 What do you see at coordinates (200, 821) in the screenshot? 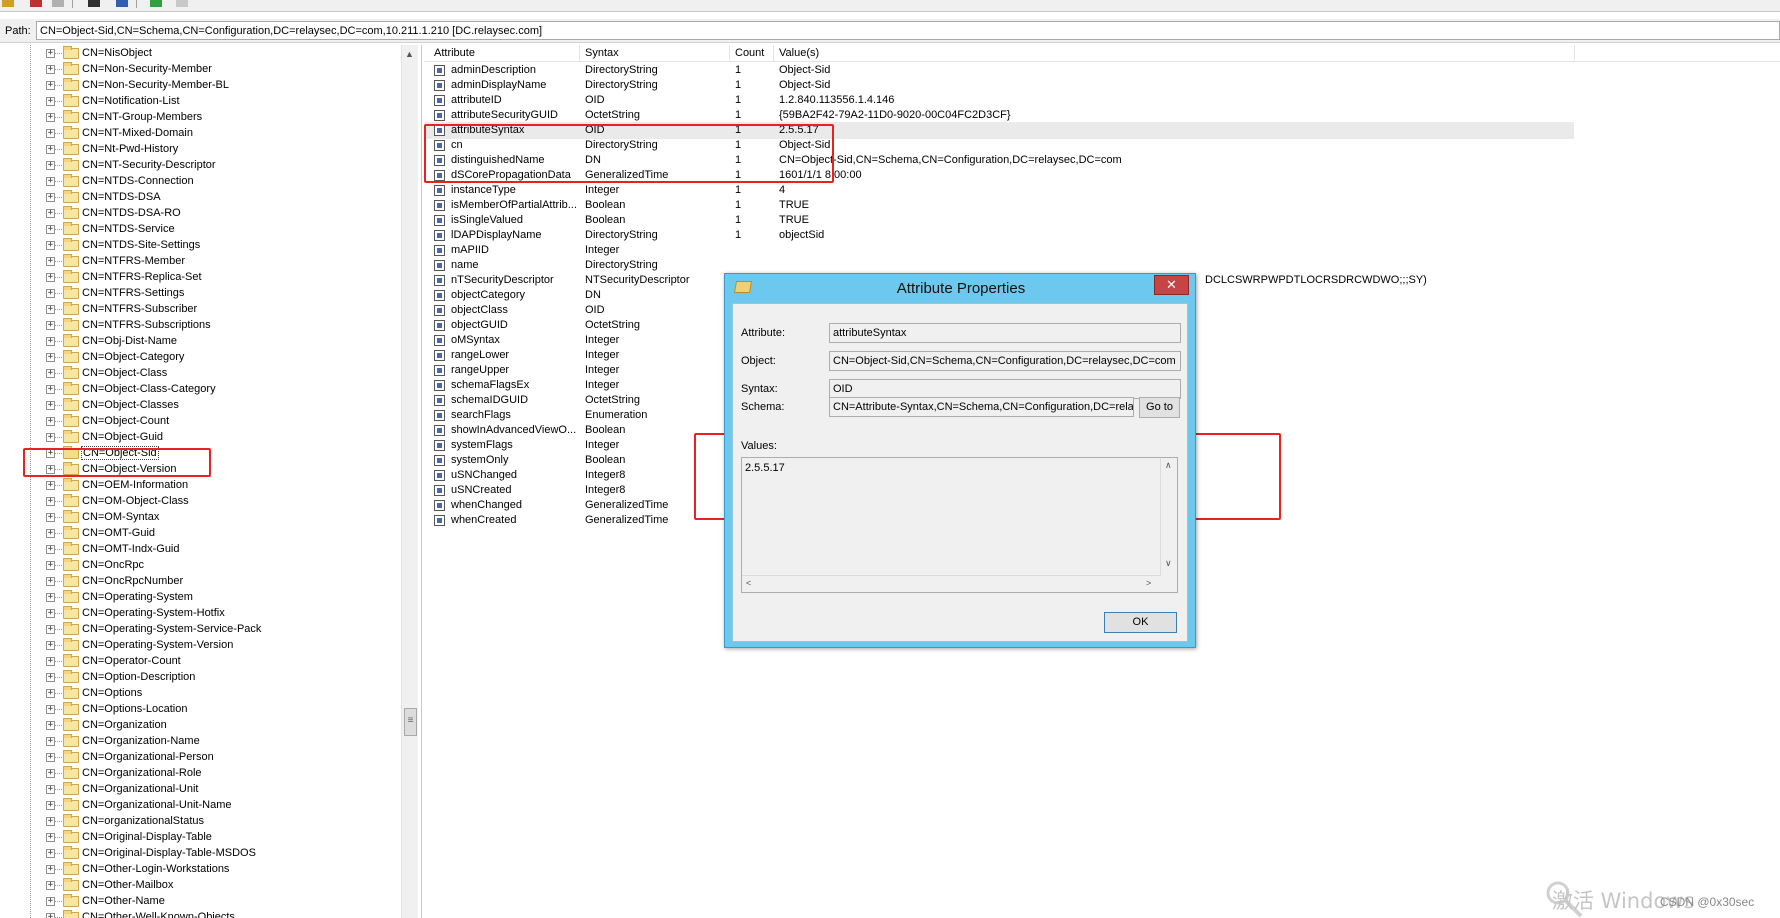
I see `tree-item: + CN=organizationalStatus` at bounding box center [200, 821].